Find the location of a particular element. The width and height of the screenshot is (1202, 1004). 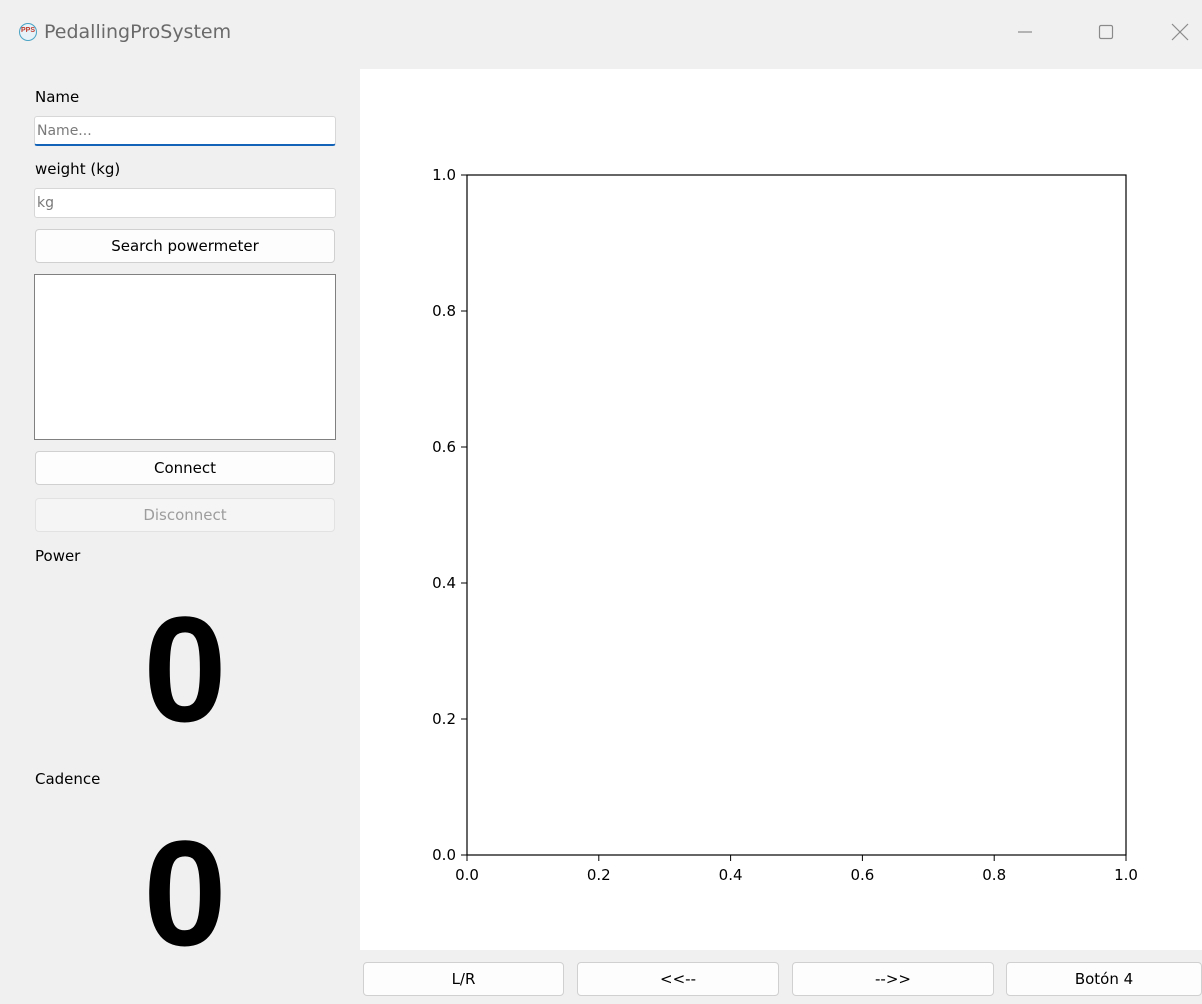

close-icon is located at coordinates (1180, 32).